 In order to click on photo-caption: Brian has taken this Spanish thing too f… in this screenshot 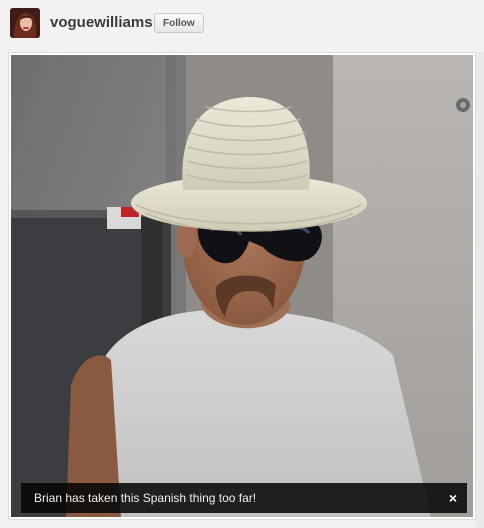, I will do `click(145, 498)`.